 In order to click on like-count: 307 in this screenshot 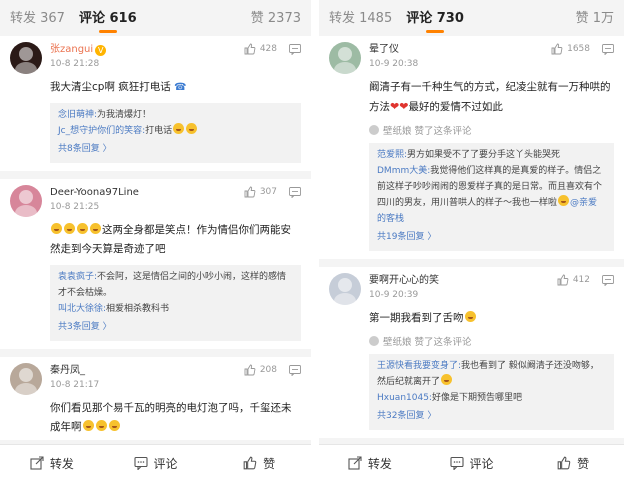, I will do `click(268, 192)`.